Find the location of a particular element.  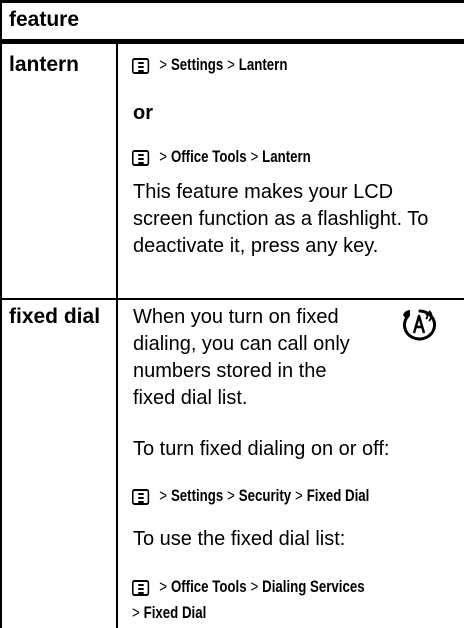

fixed-dial-path-continuation: > Fixed Dial is located at coordinates (169, 612).